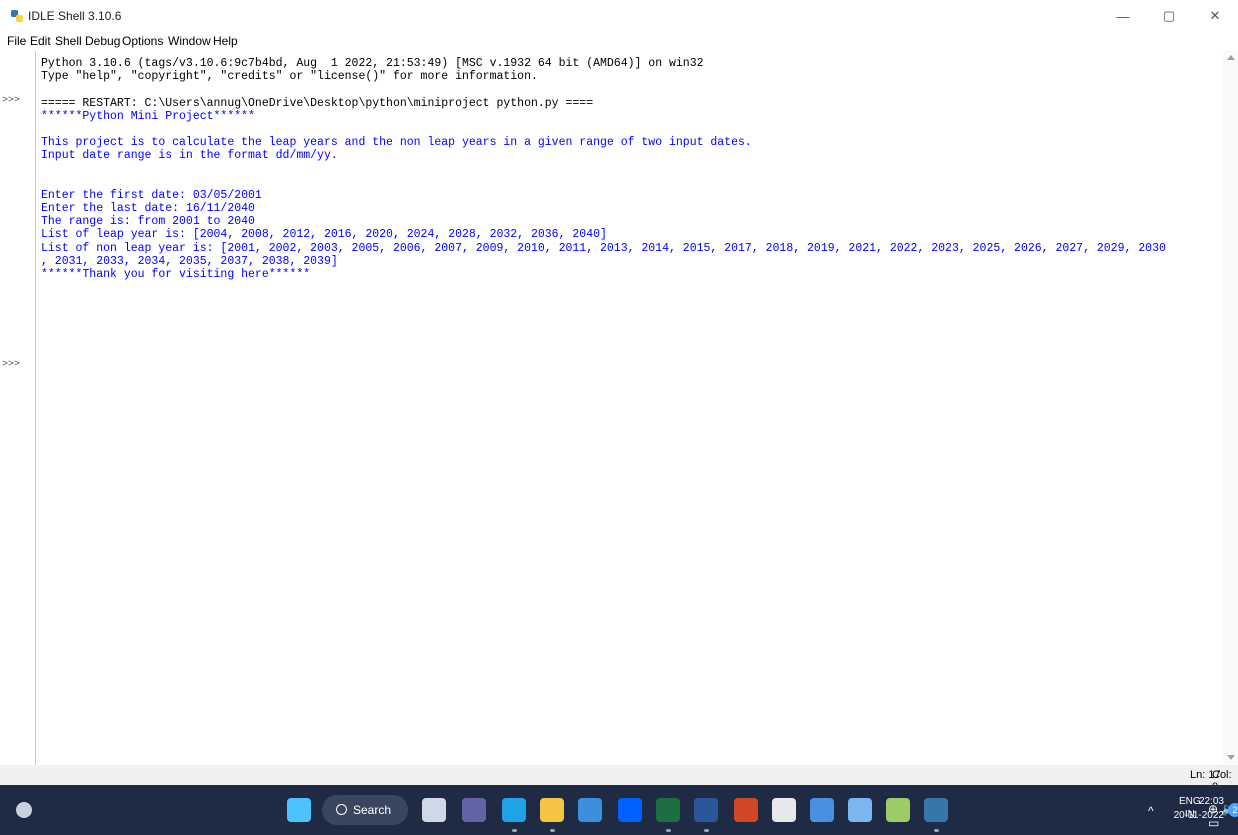 The image size is (1238, 835). I want to click on word-icon, so click(706, 810).